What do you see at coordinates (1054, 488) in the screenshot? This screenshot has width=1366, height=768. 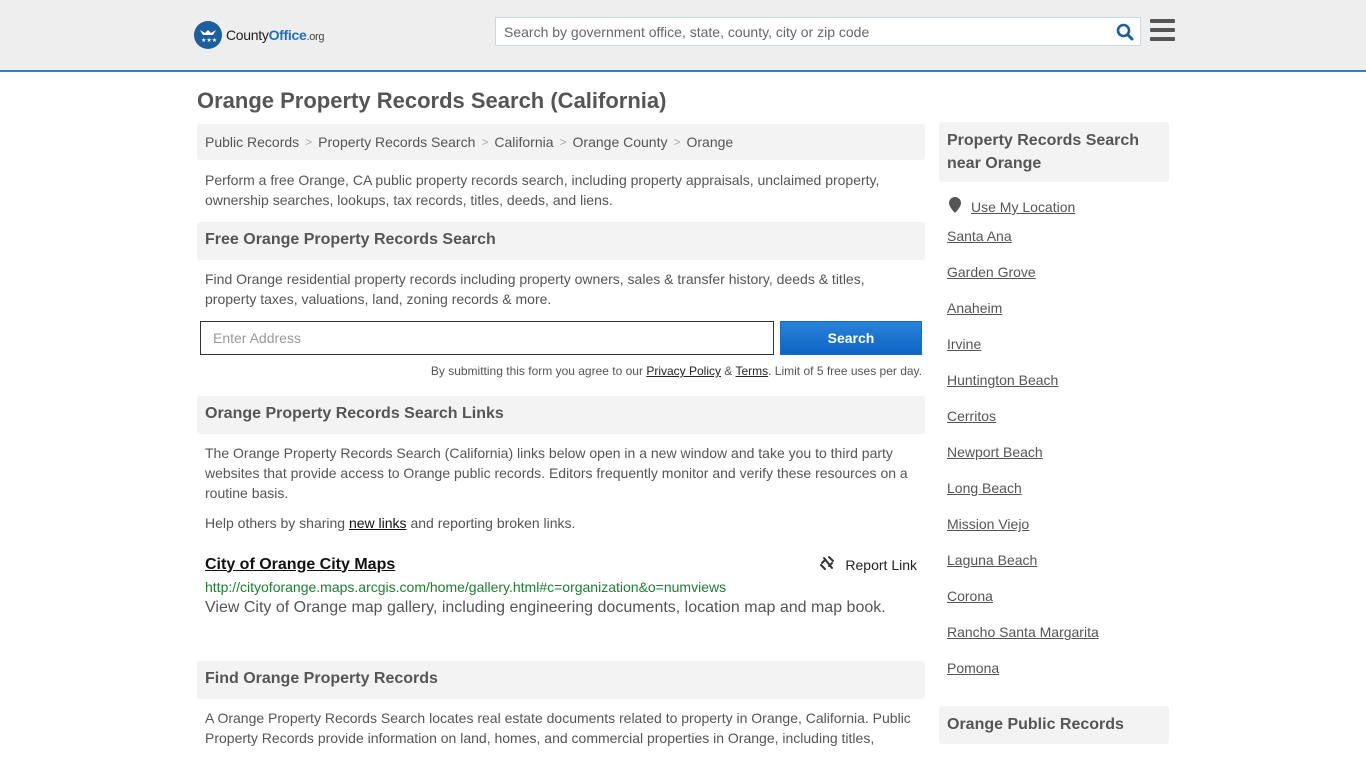 I see `city-link: Long Beach` at bounding box center [1054, 488].